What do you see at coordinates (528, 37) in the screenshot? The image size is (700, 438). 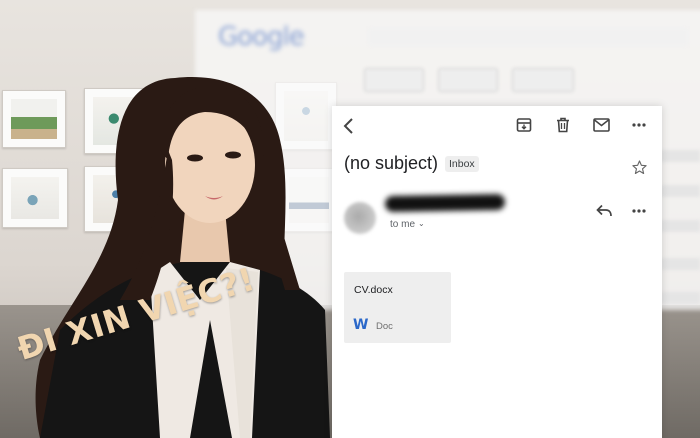 I see `blurred-search-bar` at bounding box center [528, 37].